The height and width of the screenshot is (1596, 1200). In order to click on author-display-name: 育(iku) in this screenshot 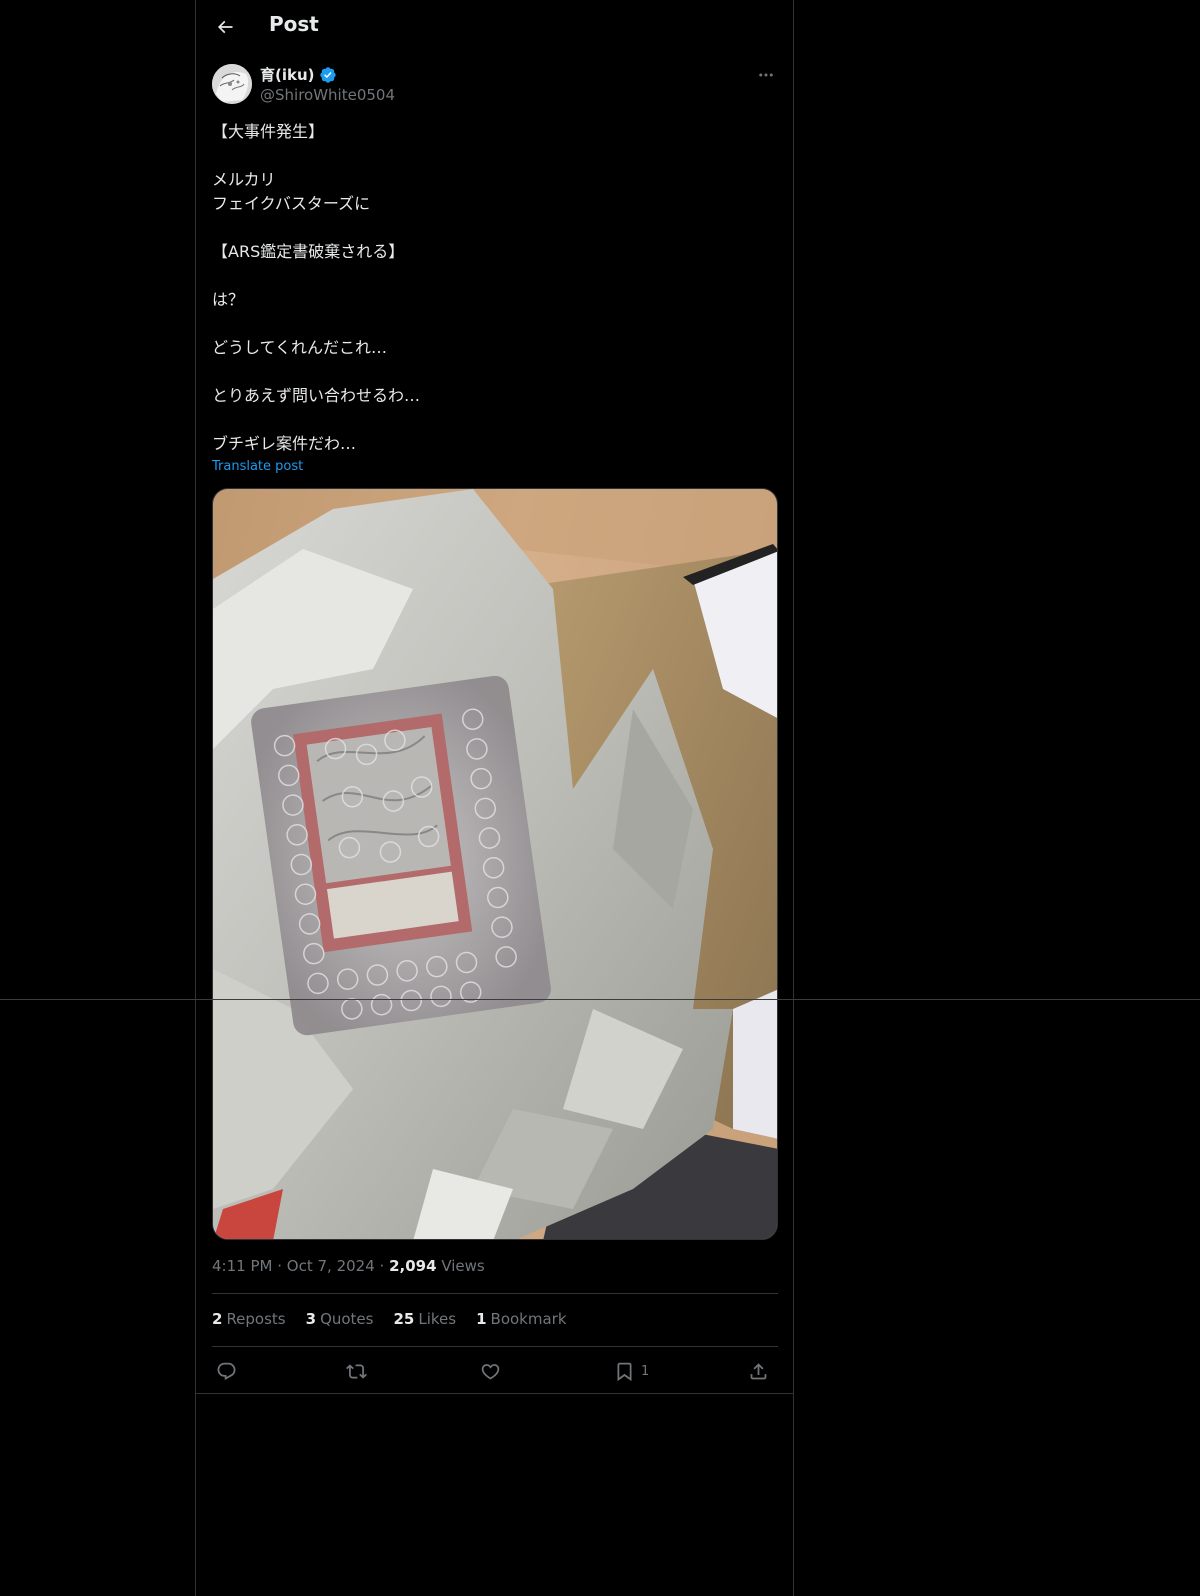, I will do `click(287, 75)`.